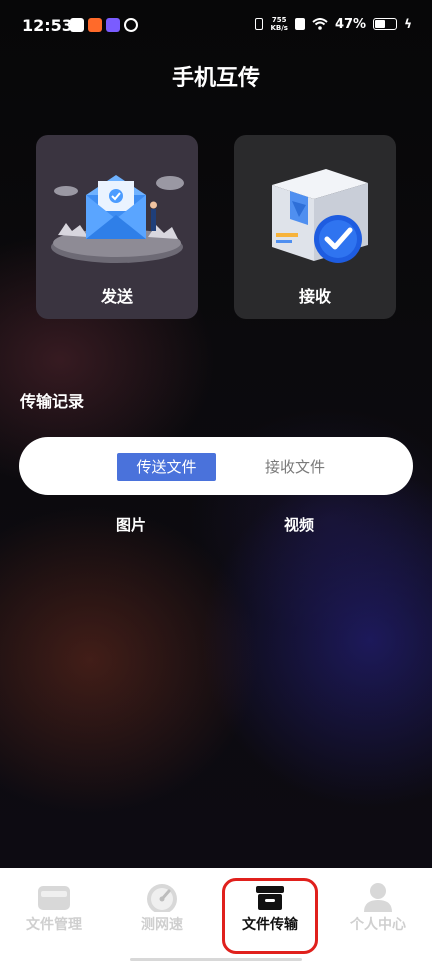 The height and width of the screenshot is (964, 432). What do you see at coordinates (166, 467) in the screenshot?
I see `tab-sent-files: 传送文件` at bounding box center [166, 467].